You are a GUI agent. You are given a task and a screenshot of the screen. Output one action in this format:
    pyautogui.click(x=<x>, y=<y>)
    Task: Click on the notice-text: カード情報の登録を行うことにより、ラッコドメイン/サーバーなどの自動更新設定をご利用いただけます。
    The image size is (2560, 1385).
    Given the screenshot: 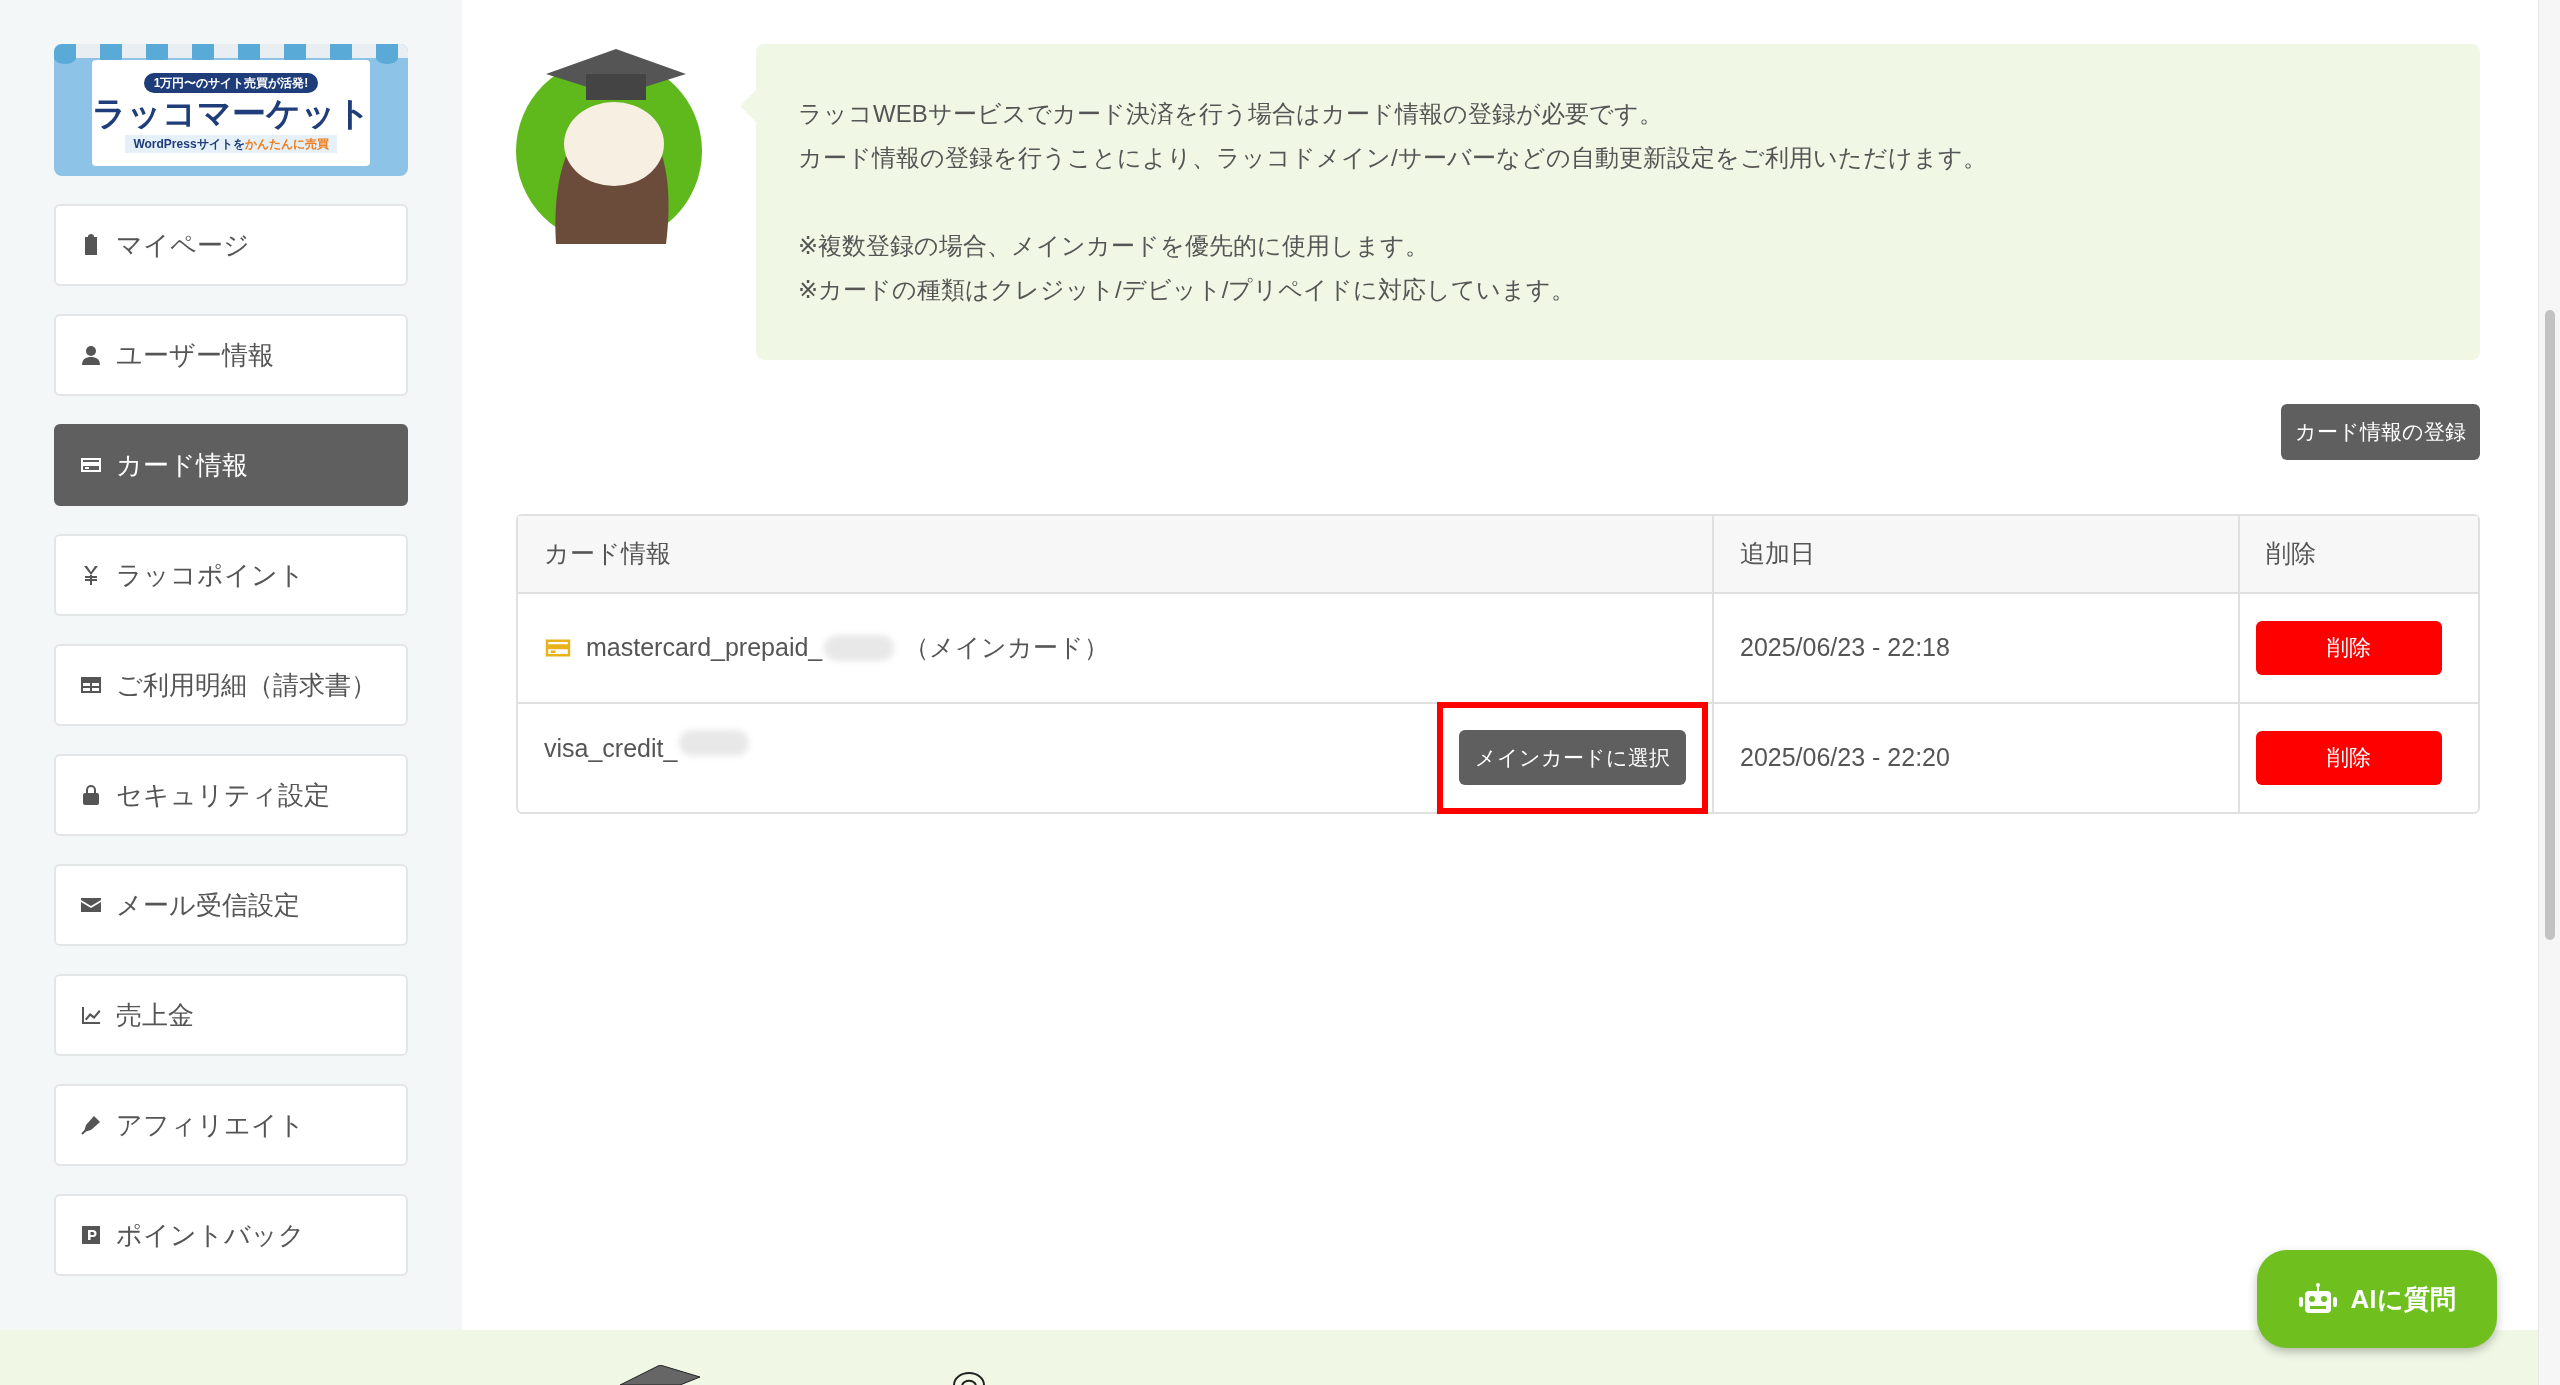 What is the action you would take?
    pyautogui.click(x=1393, y=158)
    